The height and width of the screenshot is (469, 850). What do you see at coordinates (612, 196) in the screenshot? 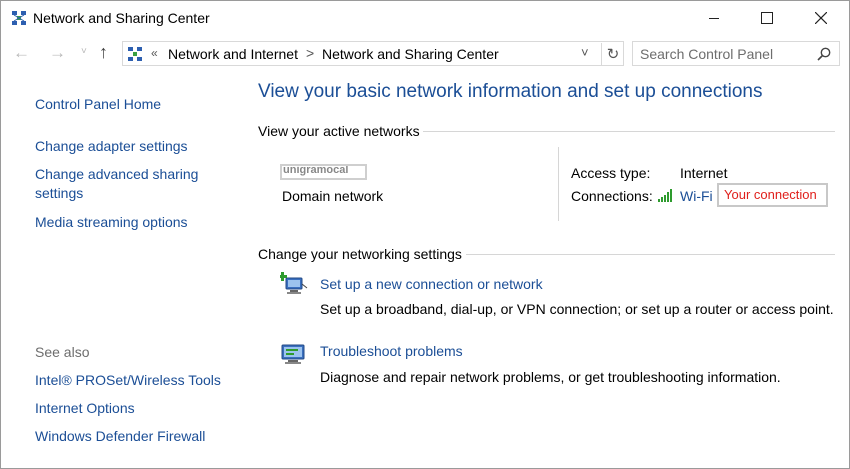
I see `connections-label: Connections:` at bounding box center [612, 196].